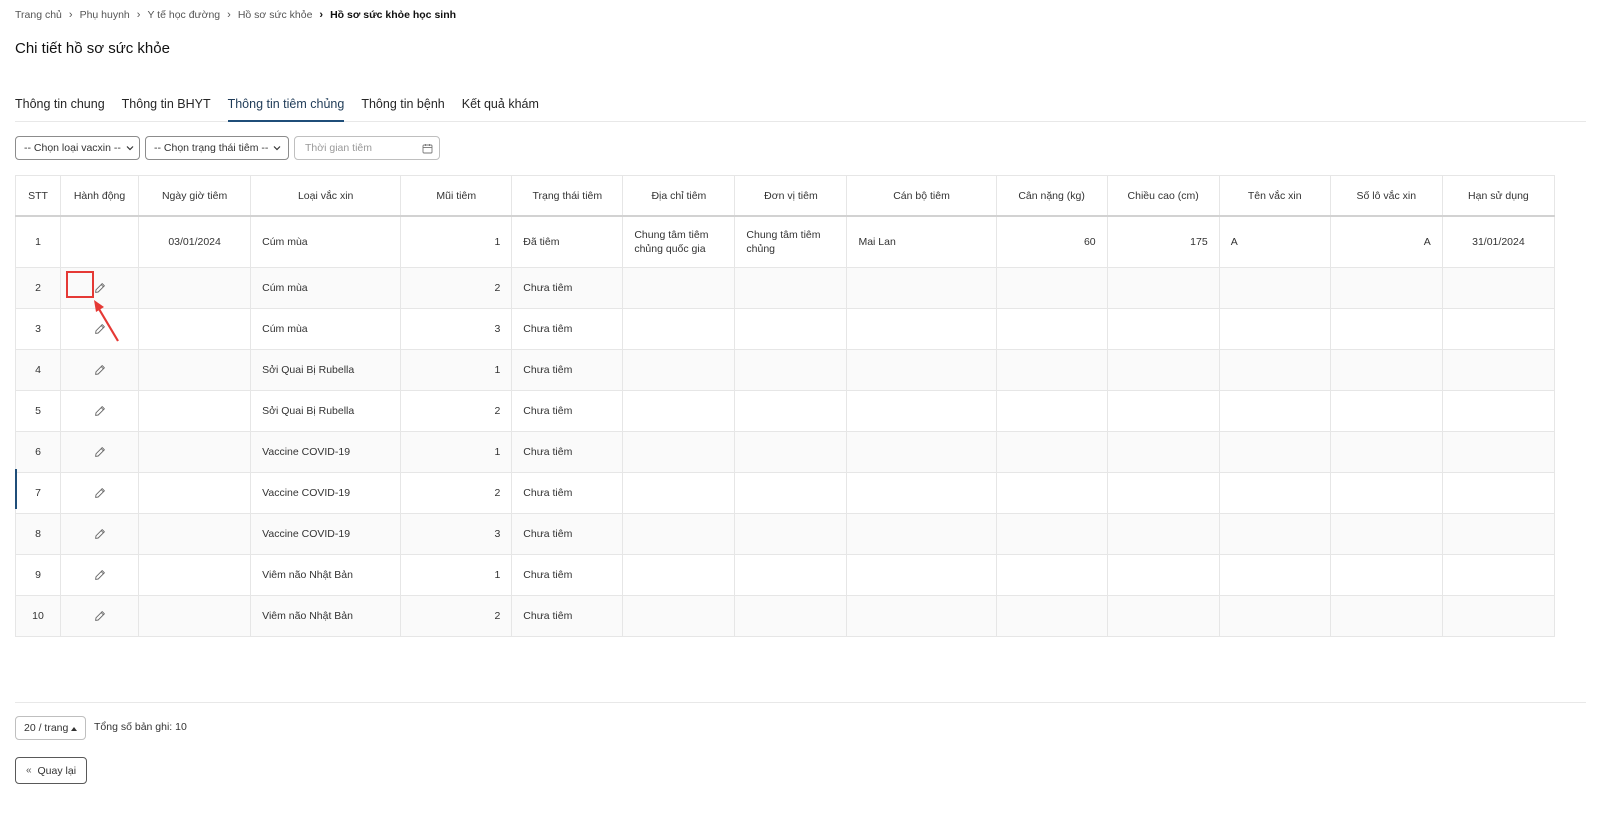 This screenshot has height=821, width=1600. Describe the element at coordinates (326, 241) in the screenshot. I see `vaccine-type-cell: Cúm mùa` at that location.